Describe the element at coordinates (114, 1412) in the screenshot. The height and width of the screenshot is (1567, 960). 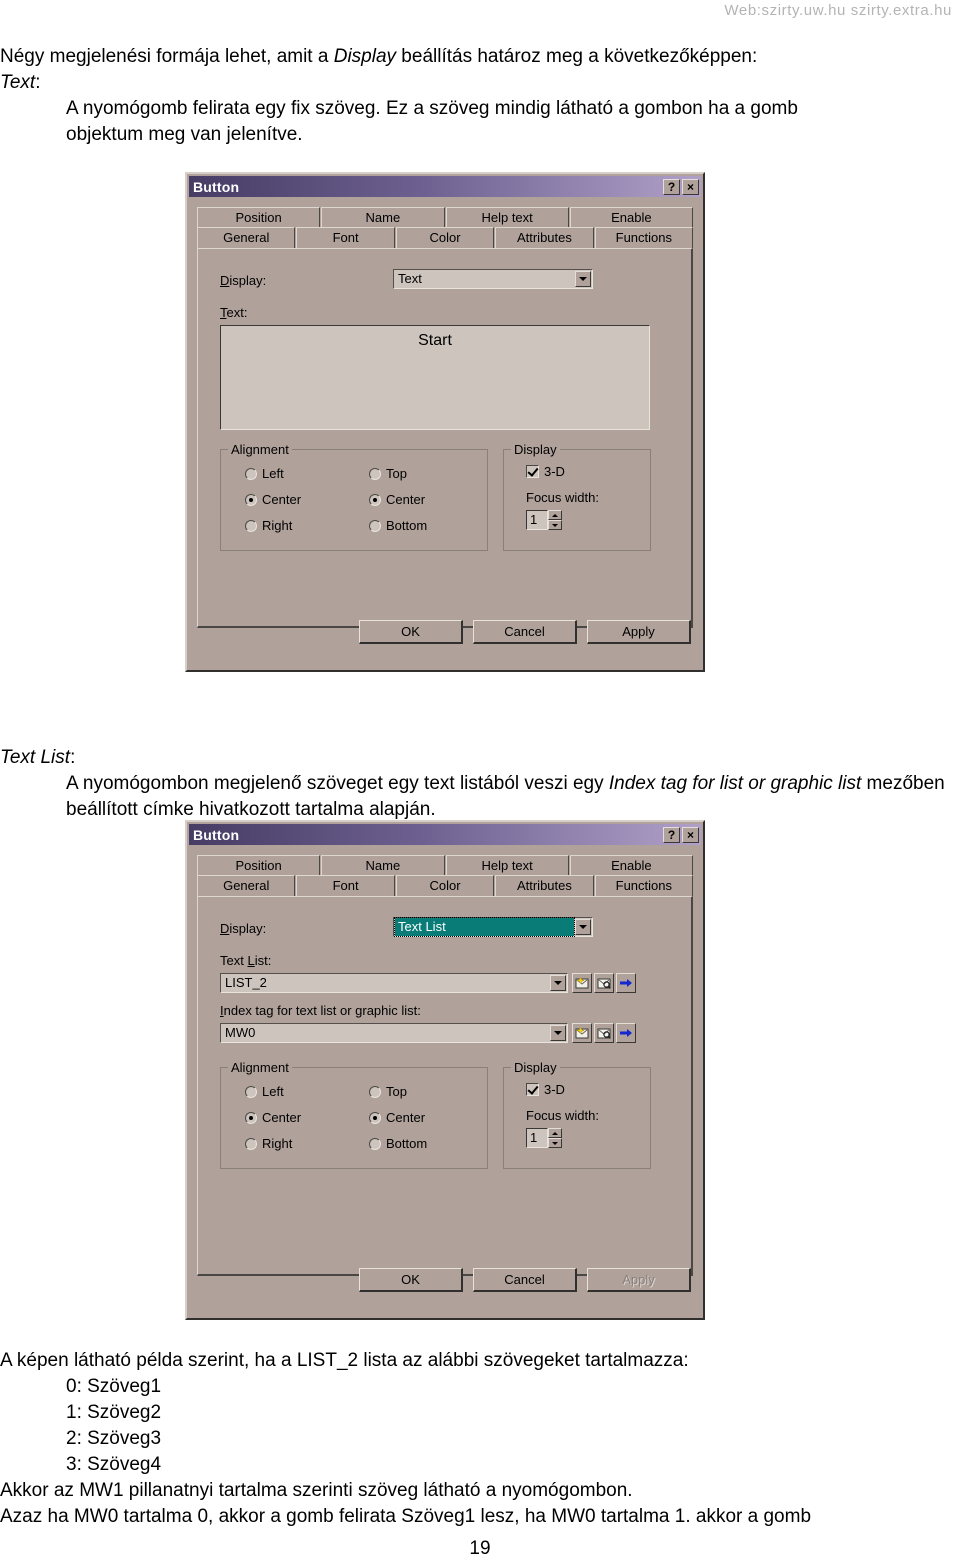
I see `list-item: 1: Szöveg2` at that location.